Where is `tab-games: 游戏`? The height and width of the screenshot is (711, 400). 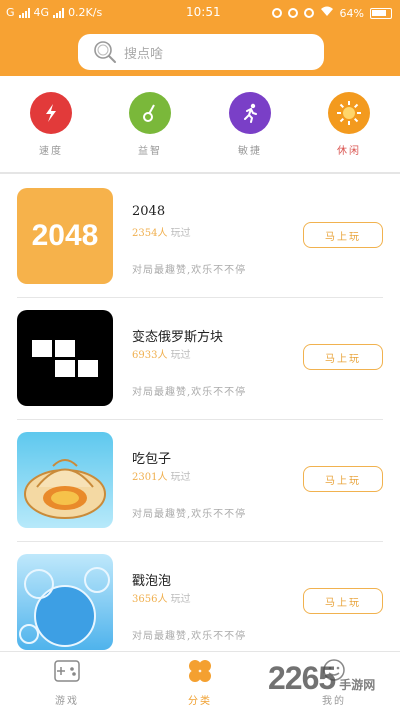
tab-games: 游戏 is located at coordinates (67, 682).